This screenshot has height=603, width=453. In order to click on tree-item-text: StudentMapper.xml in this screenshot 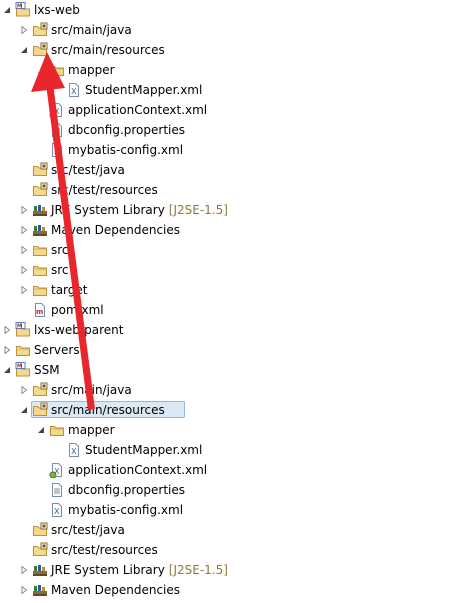, I will do `click(144, 90)`.